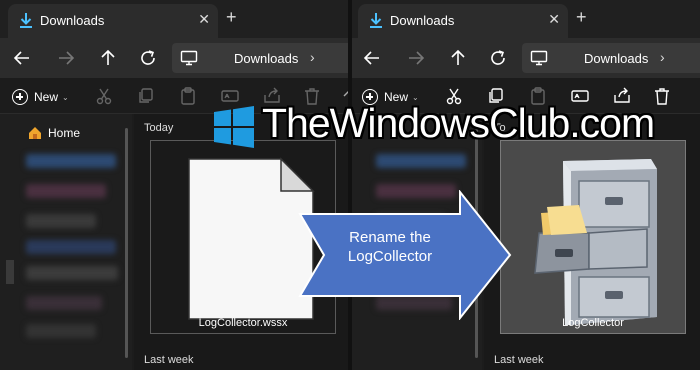 Image resolution: width=700 pixels, height=370 pixels. Describe the element at coordinates (65, 97) in the screenshot. I see `chevron-down-icon: ⌄` at that location.